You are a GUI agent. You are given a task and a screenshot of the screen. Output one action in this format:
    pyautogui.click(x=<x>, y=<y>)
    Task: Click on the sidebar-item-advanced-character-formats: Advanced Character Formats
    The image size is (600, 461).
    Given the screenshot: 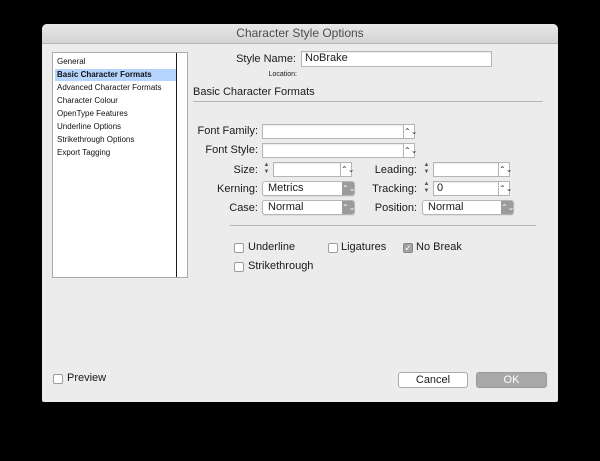 What is the action you would take?
    pyautogui.click(x=116, y=88)
    